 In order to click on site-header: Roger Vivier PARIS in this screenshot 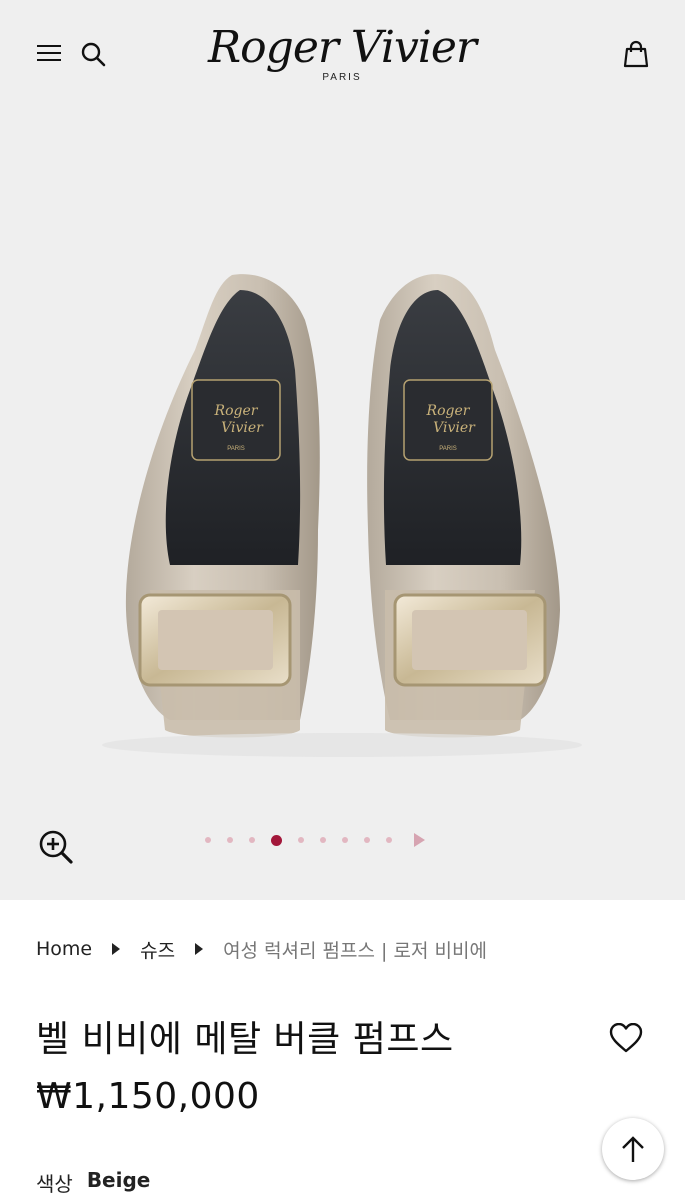, I will do `click(342, 55)`.